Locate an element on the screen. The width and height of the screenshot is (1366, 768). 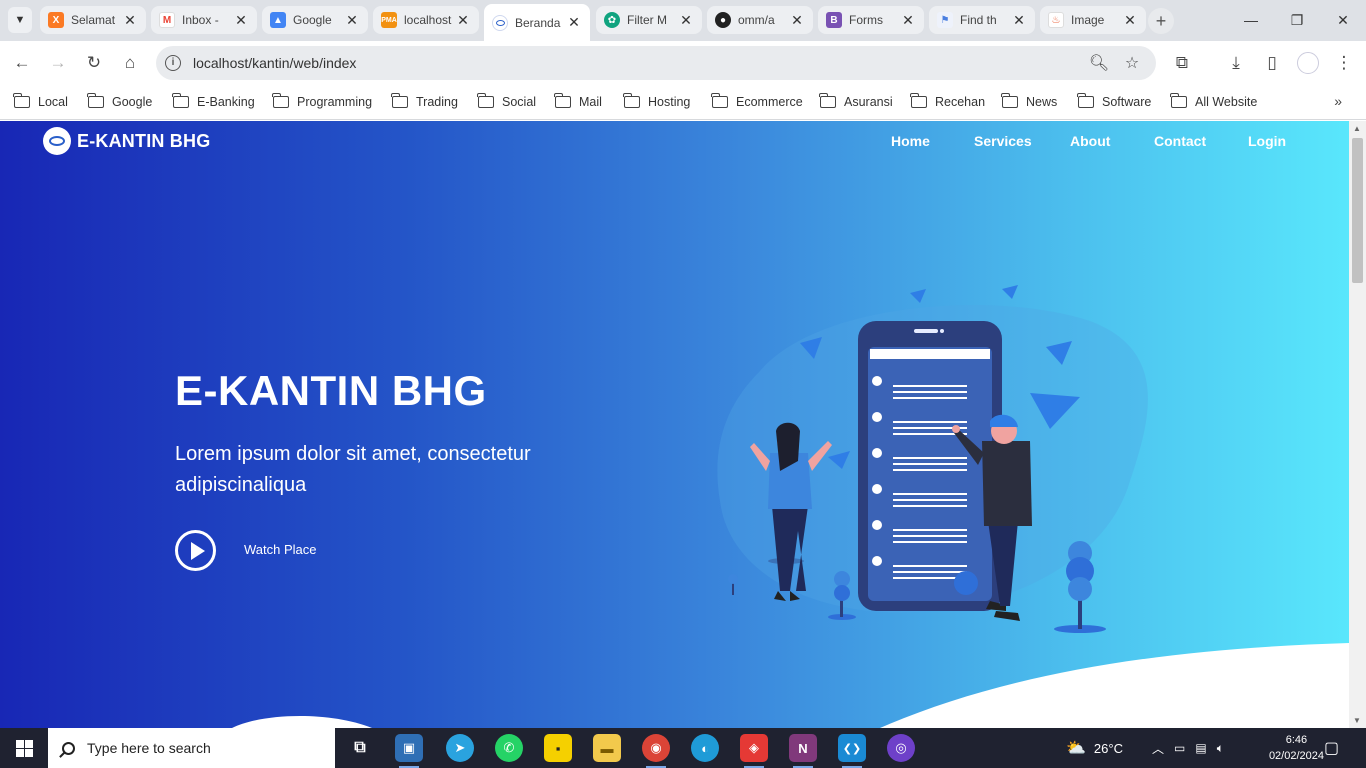
tab-image: ♨ Image ✕ is located at coordinates (1093, 20).